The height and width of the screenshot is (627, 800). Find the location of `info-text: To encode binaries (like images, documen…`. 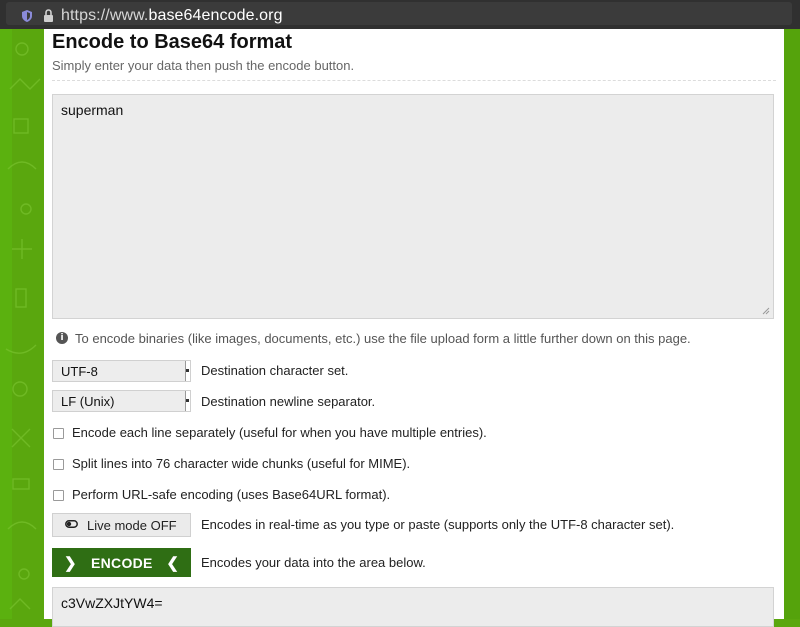

info-text: To encode binaries (like images, documen… is located at coordinates (383, 338).